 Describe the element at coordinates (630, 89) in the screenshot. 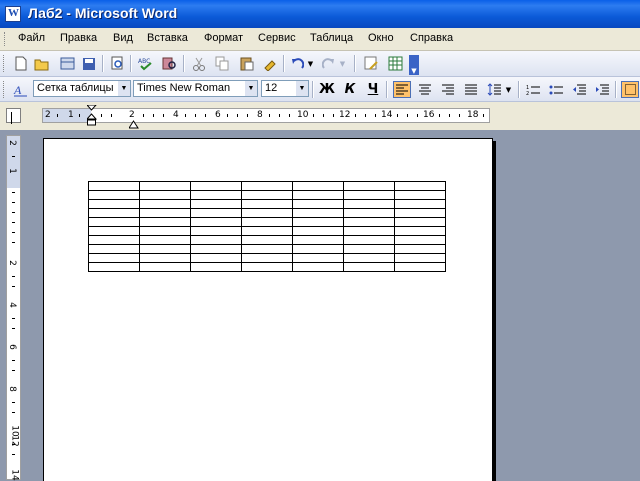

I see `borders-icon` at that location.